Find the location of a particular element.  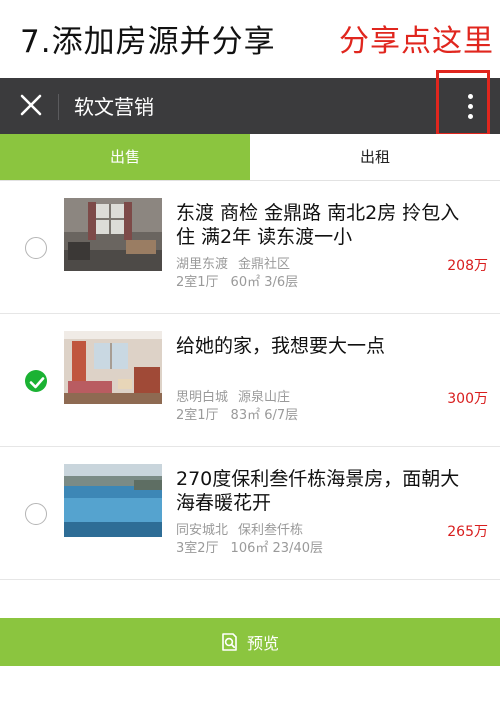

appbar-divider is located at coordinates (58, 107).